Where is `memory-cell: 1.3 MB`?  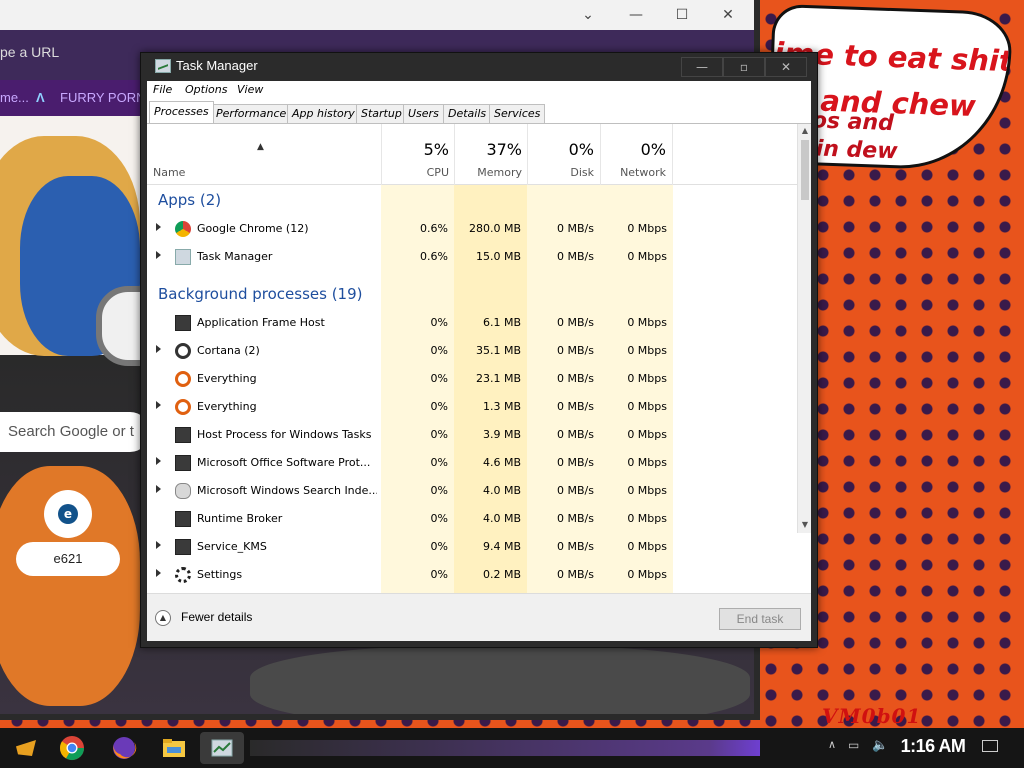
memory-cell: 1.3 MB is located at coordinates (501, 406).